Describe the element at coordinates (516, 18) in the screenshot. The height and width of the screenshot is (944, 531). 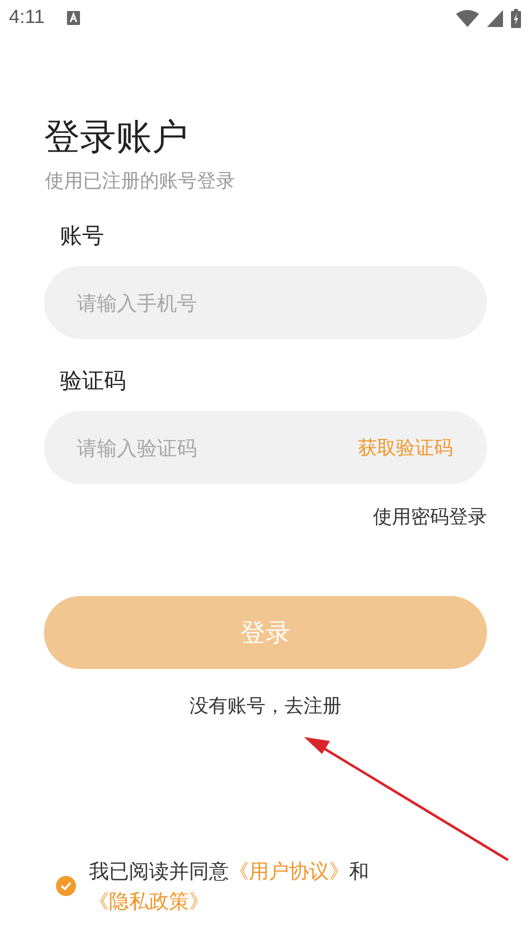
I see `battery-icon` at that location.